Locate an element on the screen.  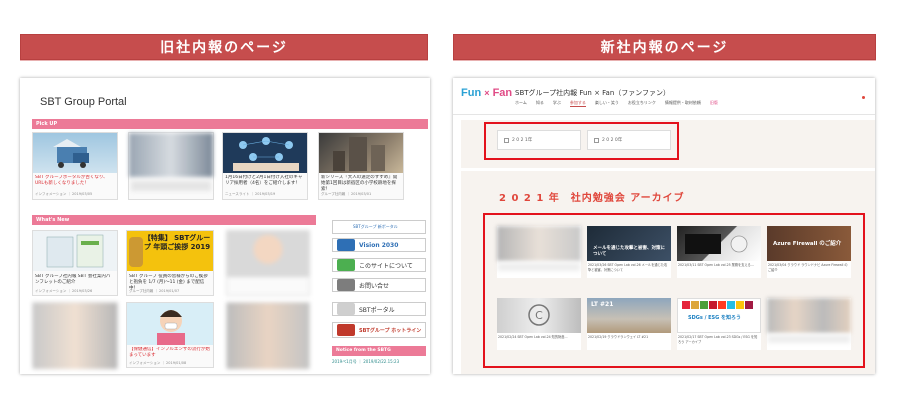
whatsnew-section-bar: What's New is located at coordinates (174, 220).